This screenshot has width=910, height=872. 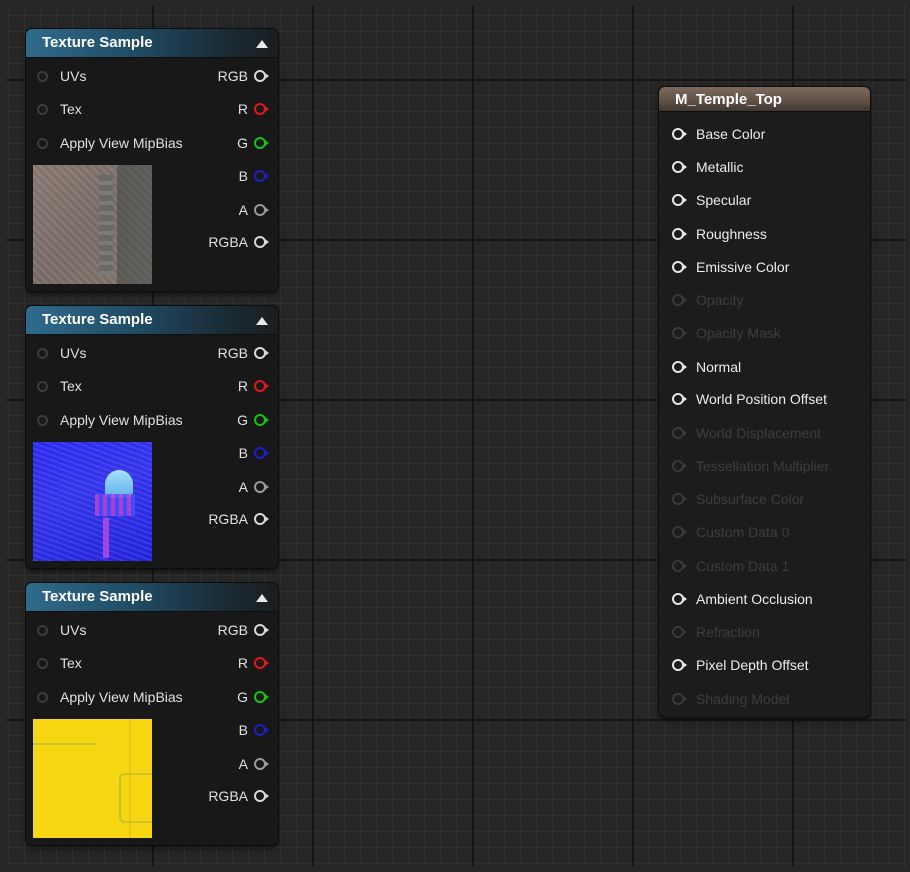 What do you see at coordinates (764, 99) in the screenshot?
I see `node-header: M_Temple_Top` at bounding box center [764, 99].